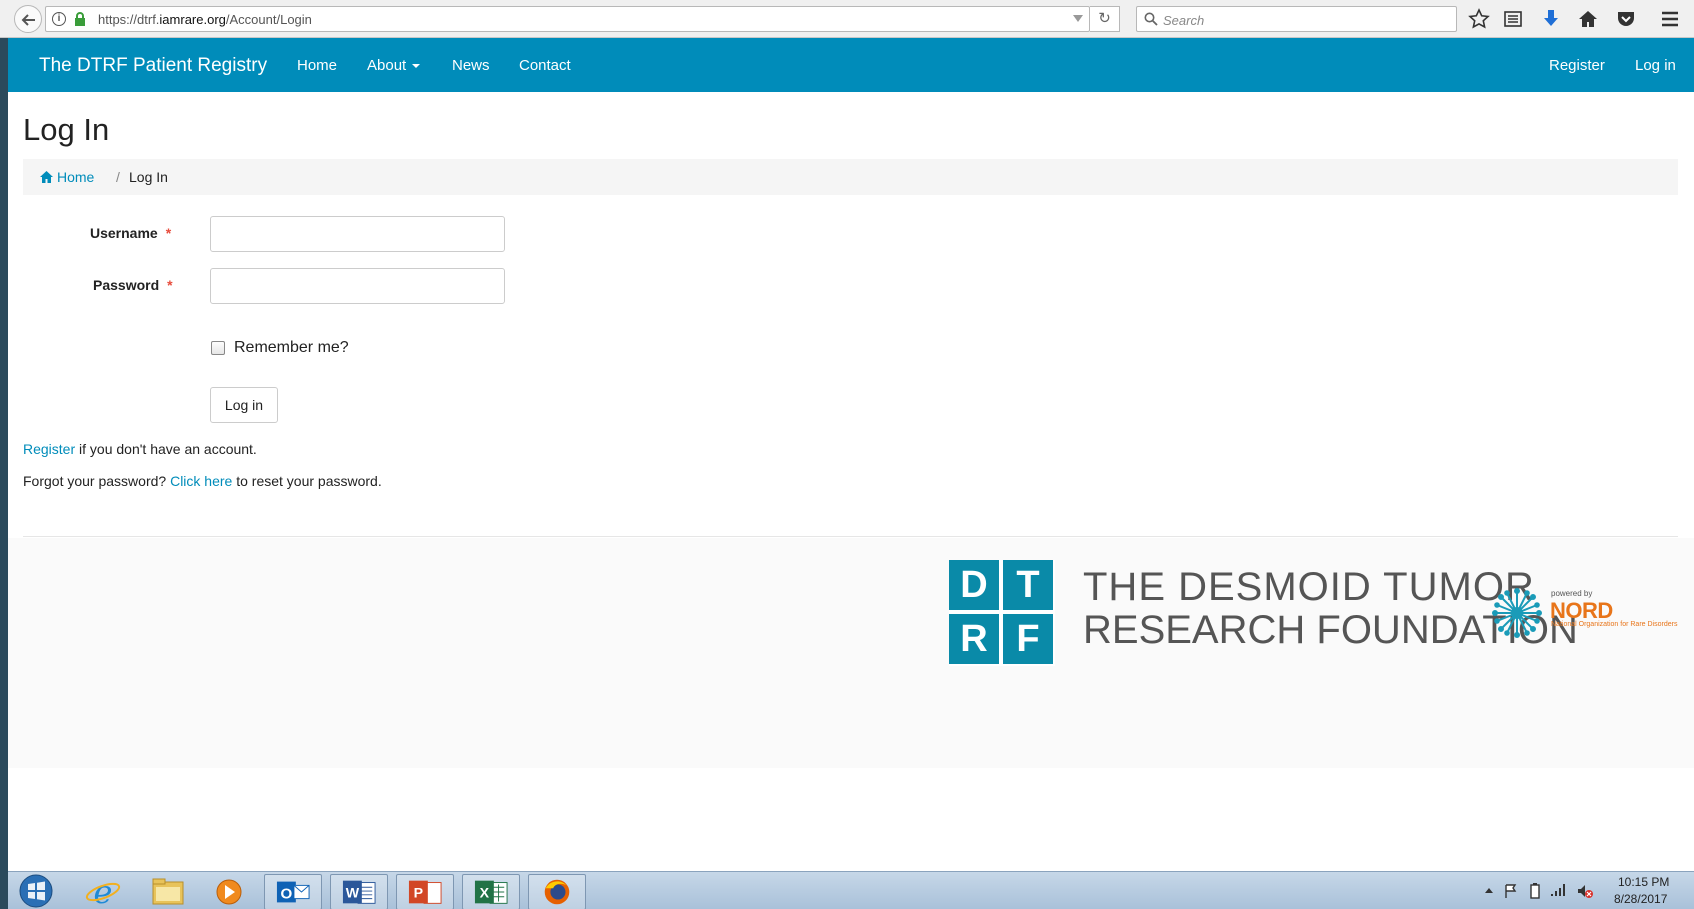  Describe the element at coordinates (291, 348) in the screenshot. I see `remember-me-label: Remember me?` at that location.